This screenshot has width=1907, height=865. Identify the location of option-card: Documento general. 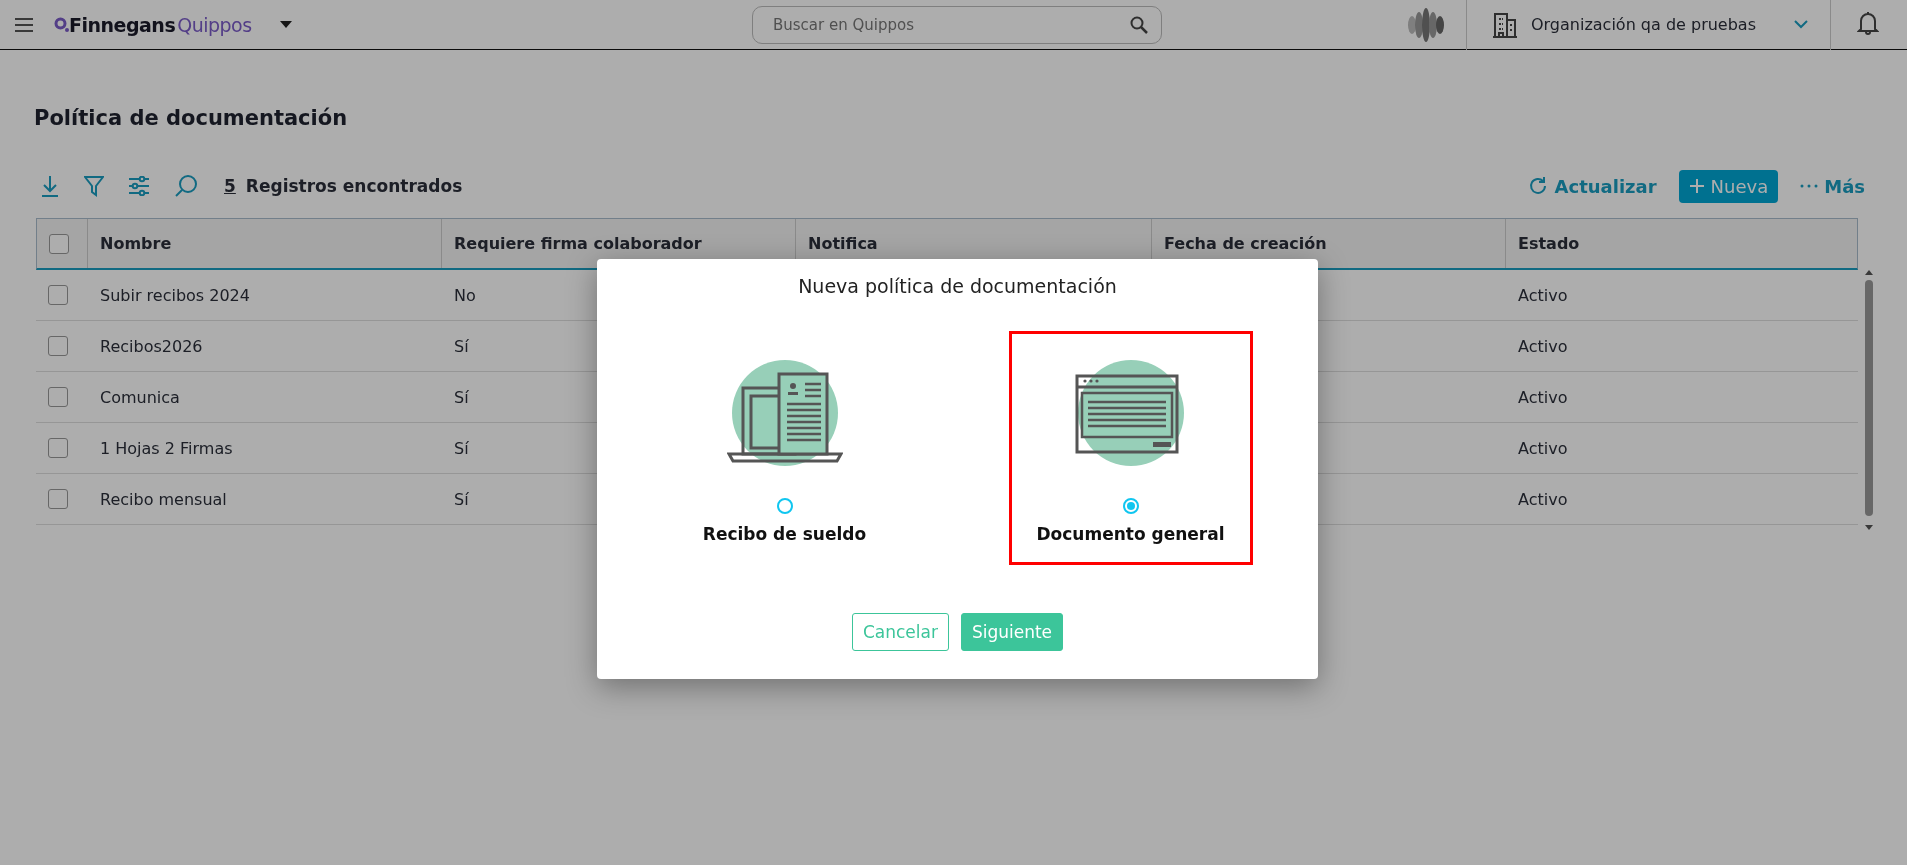
(1130, 448).